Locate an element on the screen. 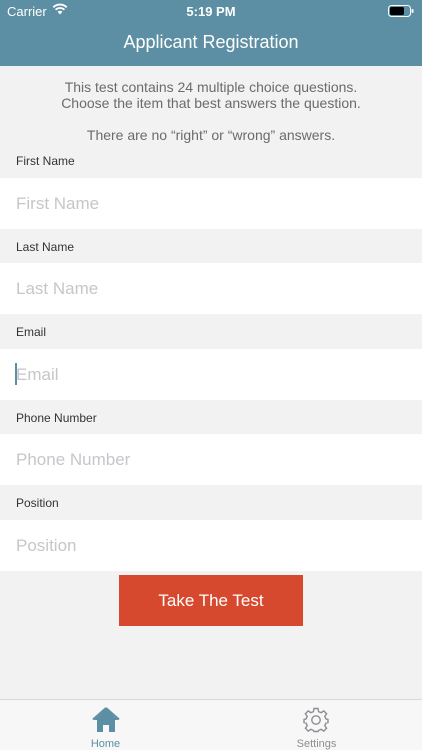  text-cursor is located at coordinates (16, 374).